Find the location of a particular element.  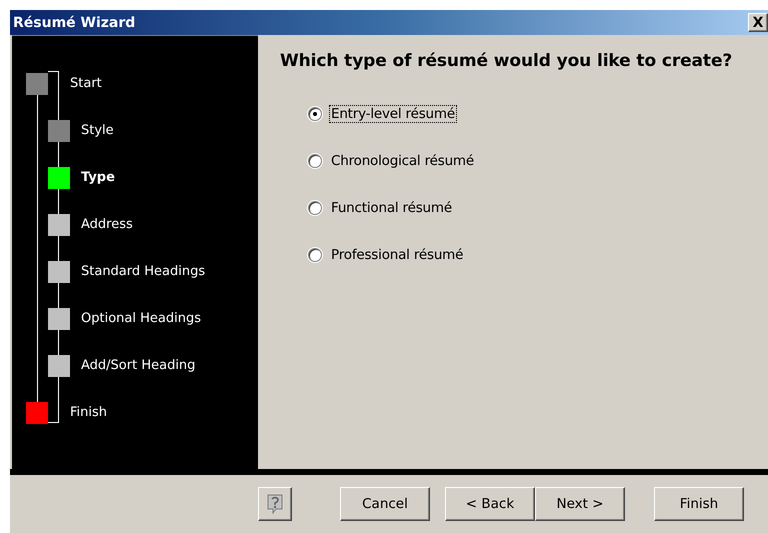

wizard-button: Next > is located at coordinates (580, 503).